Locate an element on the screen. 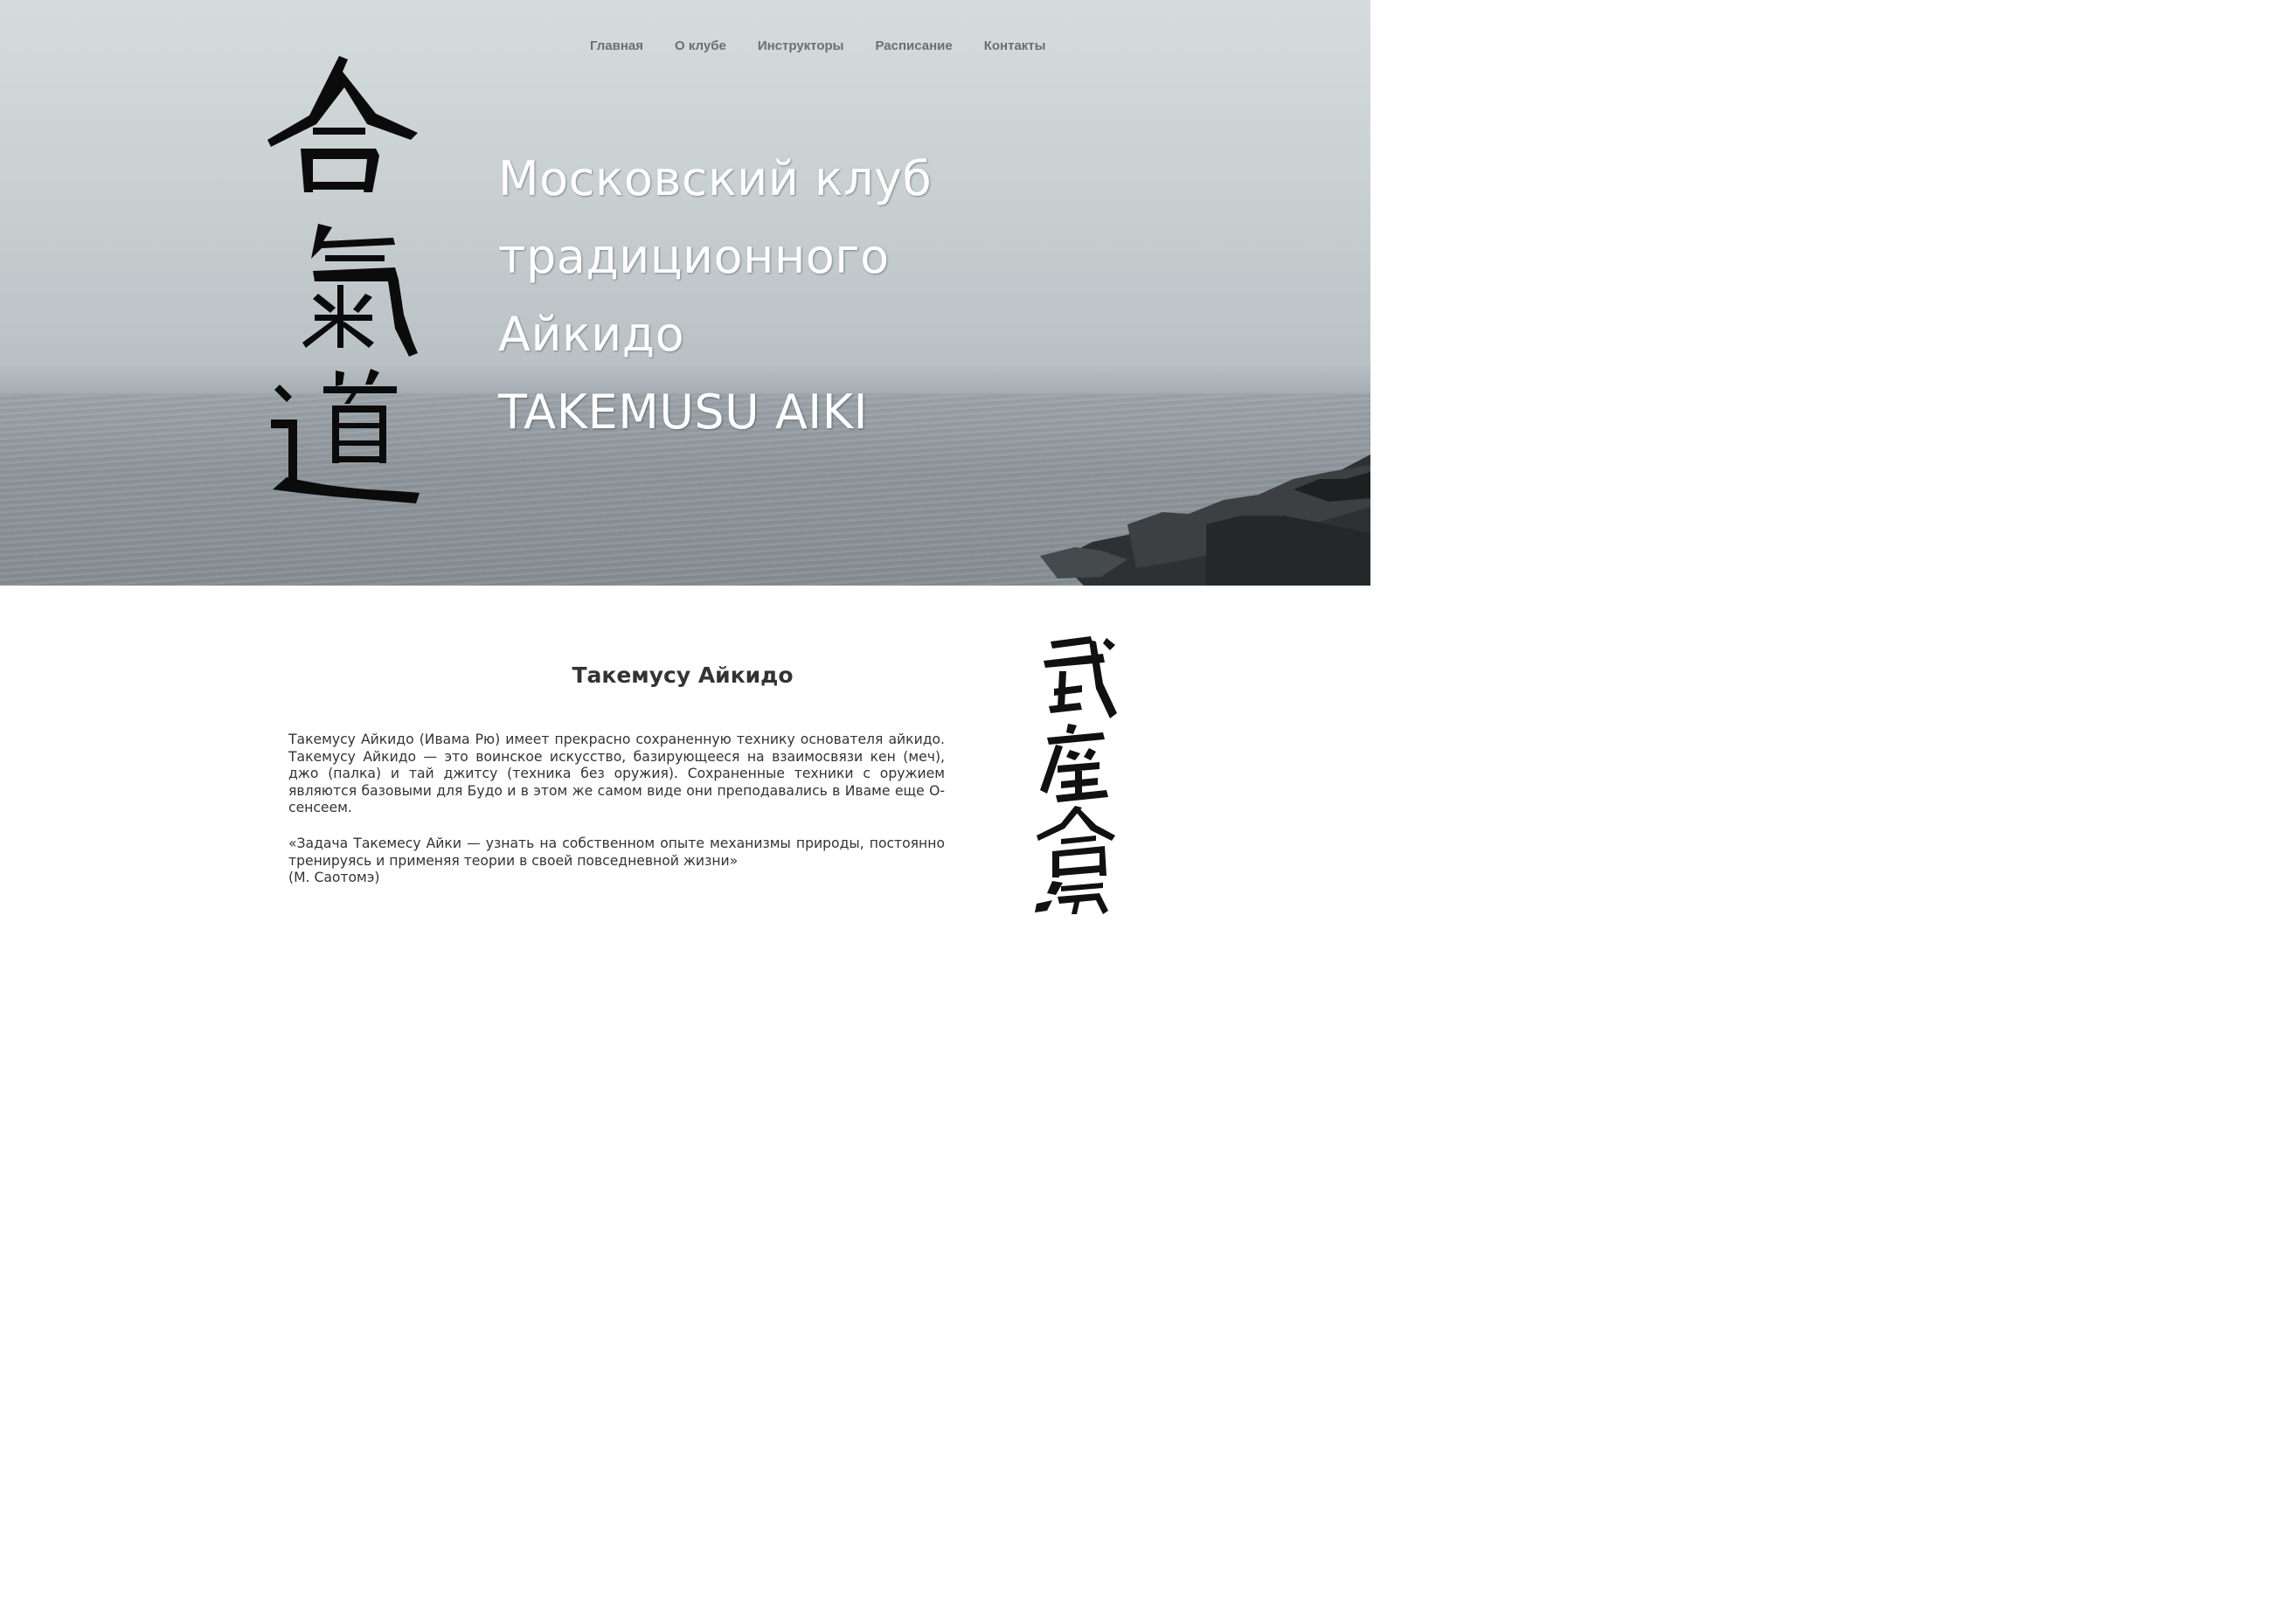 The image size is (2296, 1602). nav-instructors: Инструкторы is located at coordinates (801, 46).